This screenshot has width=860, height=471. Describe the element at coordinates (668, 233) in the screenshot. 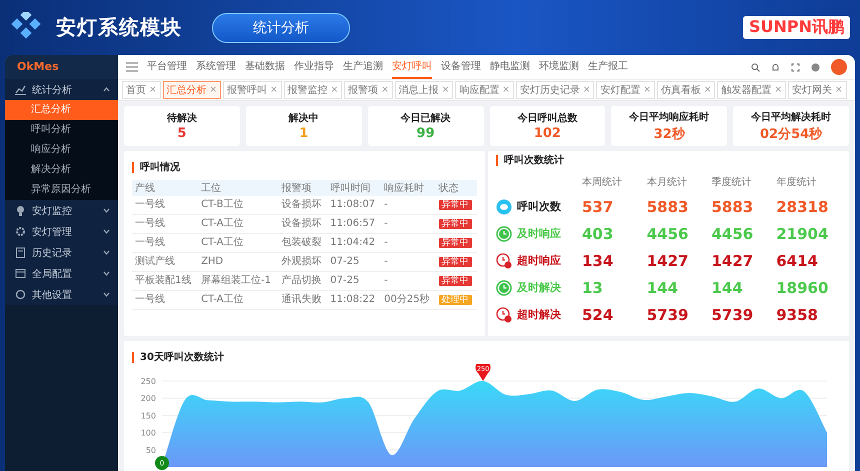

I see `count-value: 4456` at that location.